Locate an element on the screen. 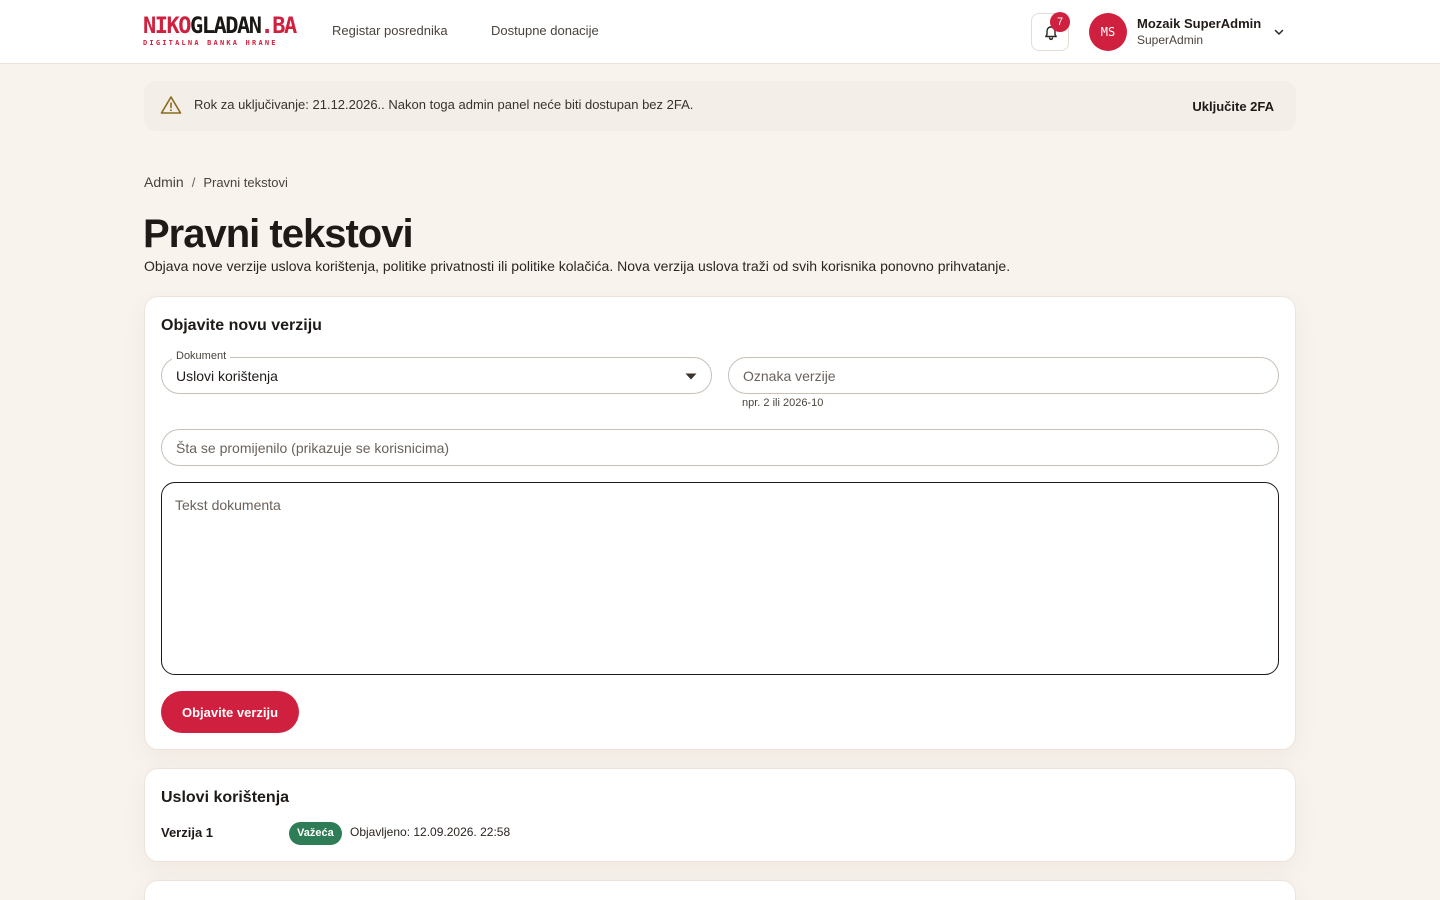 The height and width of the screenshot is (900, 1440). nav-link-dostupne-donacije: Dostupne donacije is located at coordinates (545, 31).